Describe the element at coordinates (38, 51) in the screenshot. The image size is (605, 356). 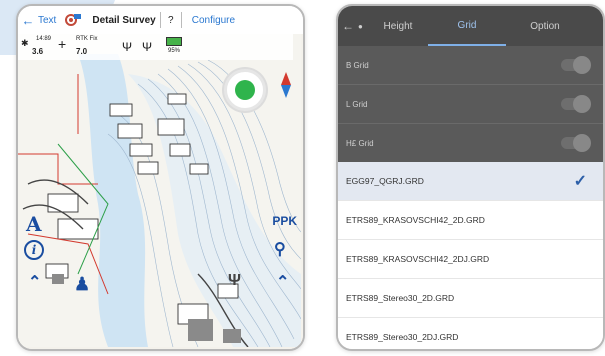
I see `status-value-large: 3.6` at that location.